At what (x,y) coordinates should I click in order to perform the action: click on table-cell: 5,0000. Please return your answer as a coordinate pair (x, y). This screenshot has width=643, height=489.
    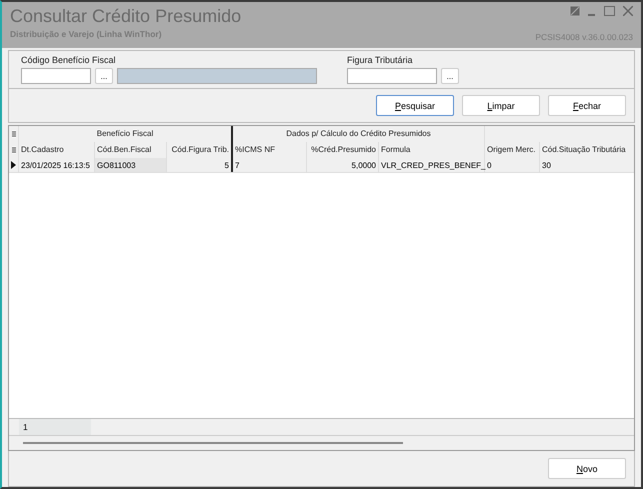
    Looking at the image, I should click on (343, 165).